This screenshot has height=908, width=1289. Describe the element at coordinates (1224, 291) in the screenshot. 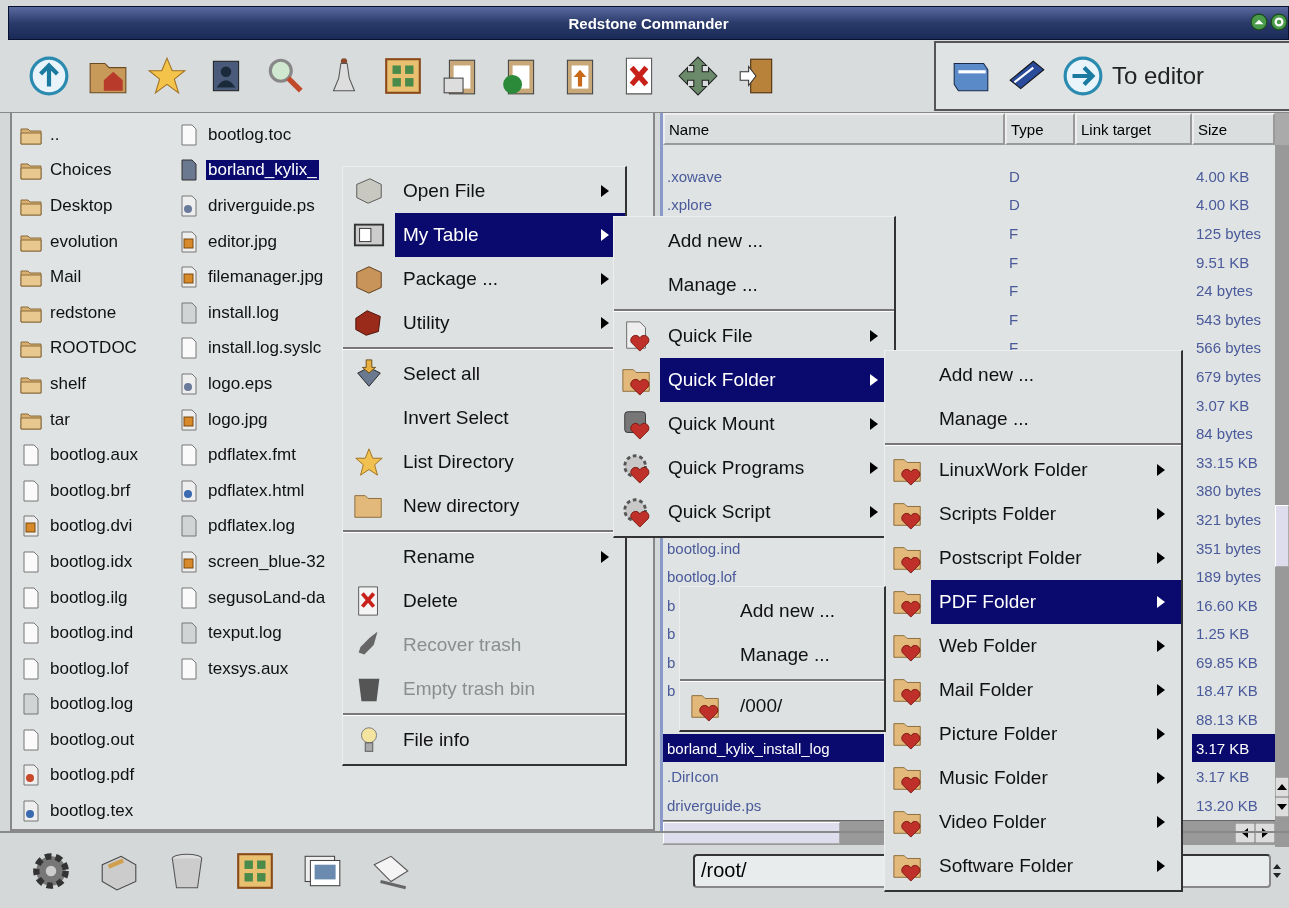

I see `table-cell: 24 bytes` at that location.